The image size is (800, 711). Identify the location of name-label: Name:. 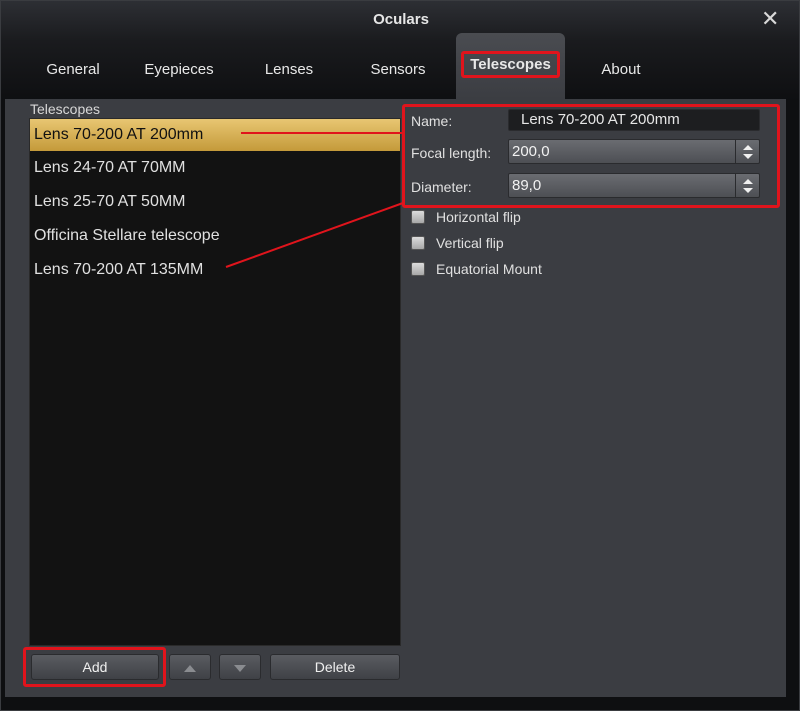
(432, 121).